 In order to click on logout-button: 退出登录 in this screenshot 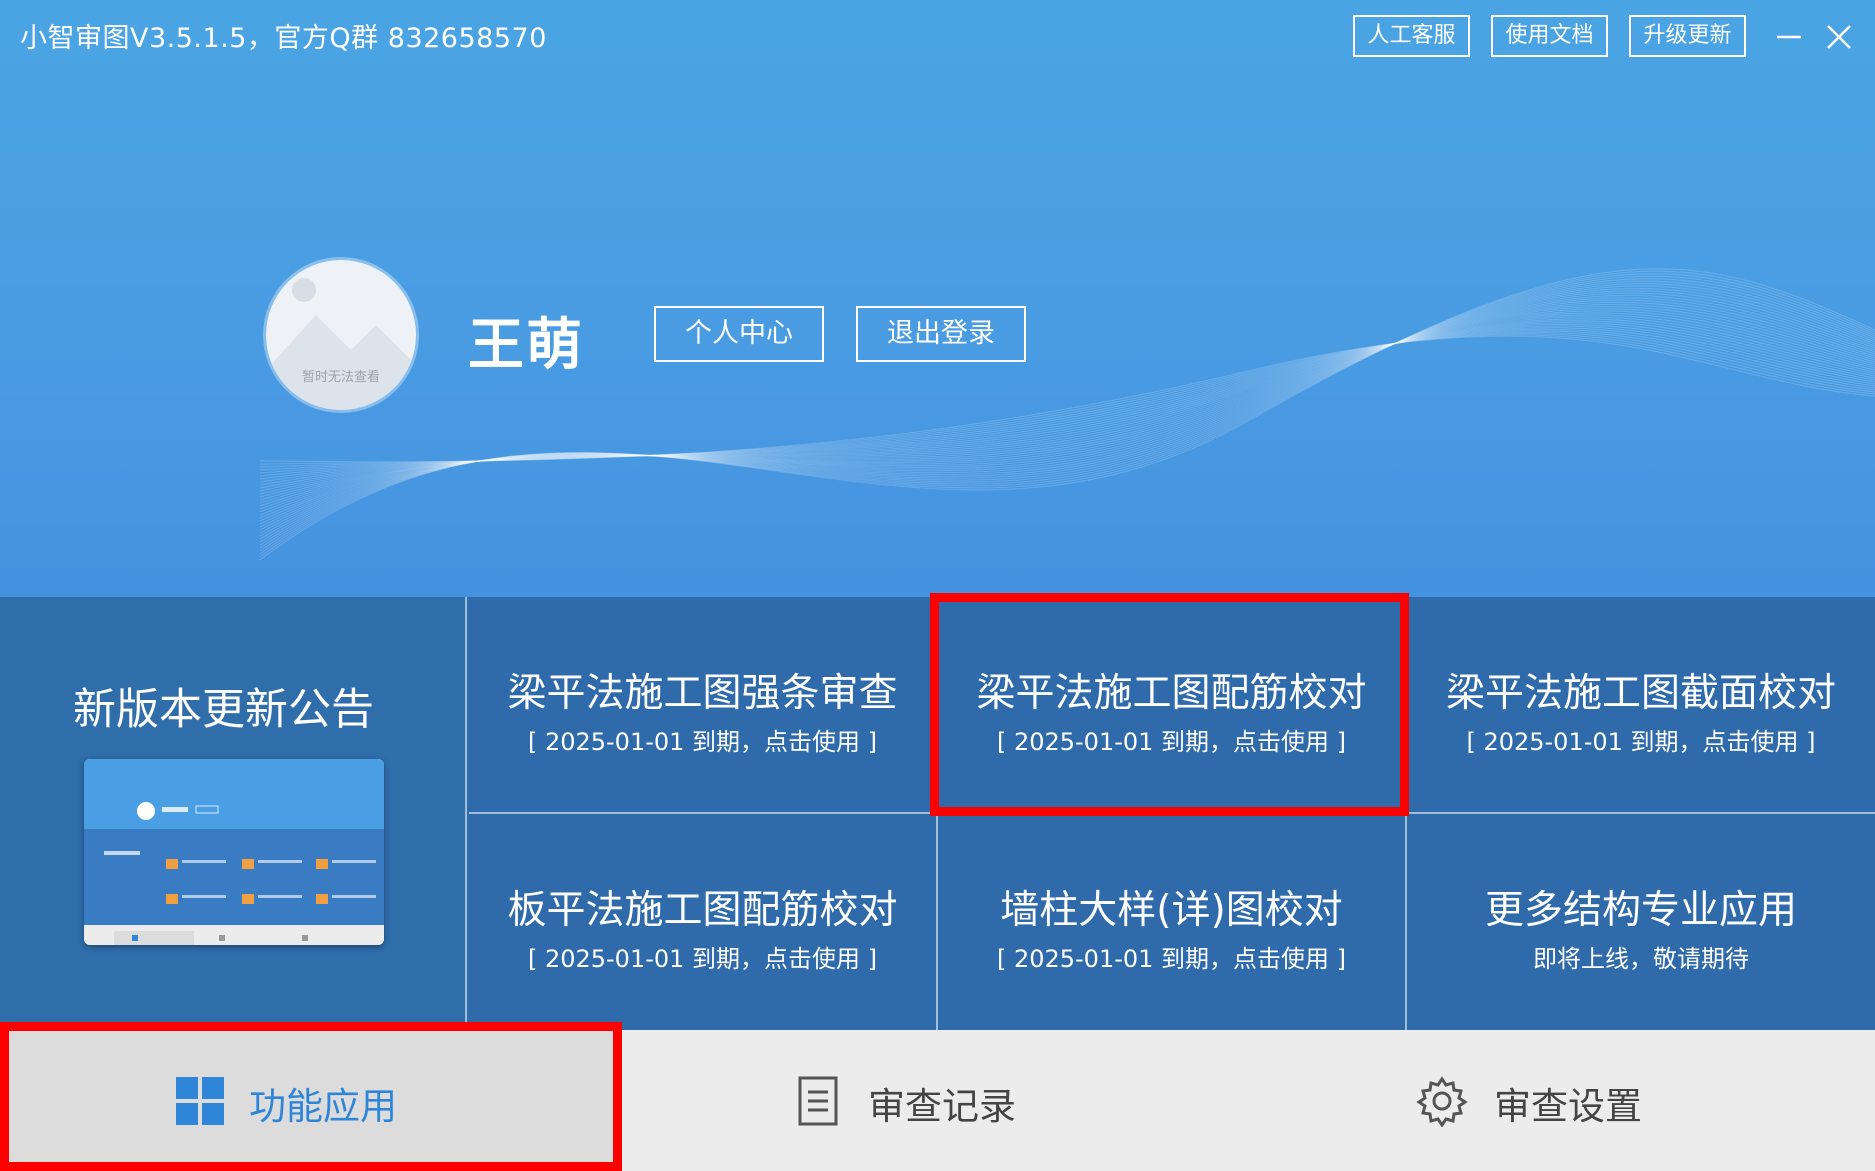, I will do `click(941, 334)`.